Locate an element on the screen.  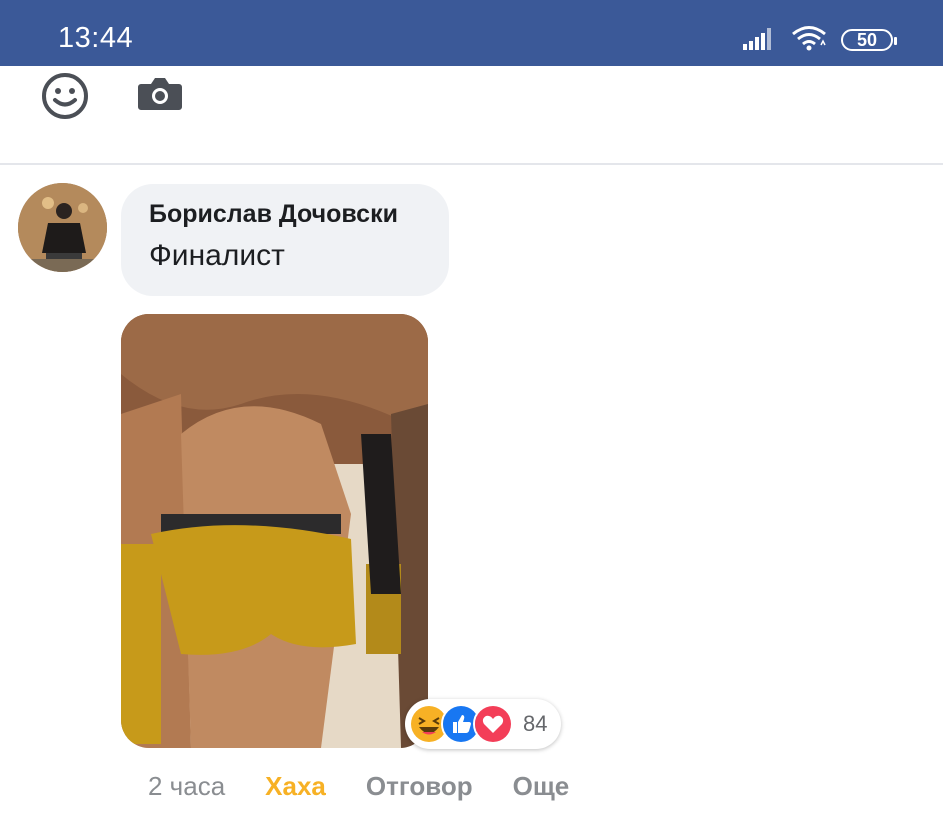
emoji-icon is located at coordinates (65, 96).